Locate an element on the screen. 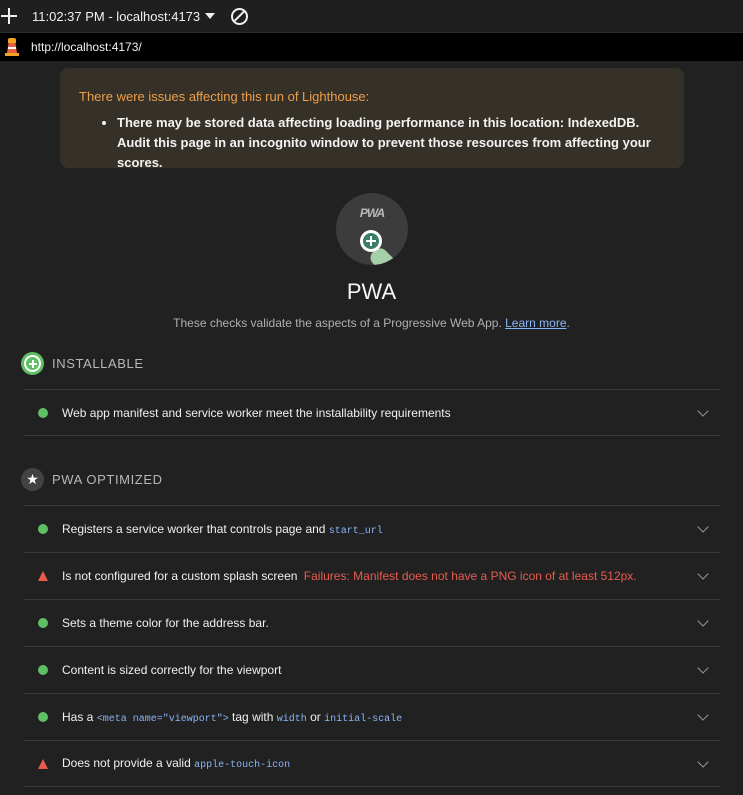 Image resolution: width=743 pixels, height=795 pixels. group-installable-header: INSTALLABLE is located at coordinates (82, 363).